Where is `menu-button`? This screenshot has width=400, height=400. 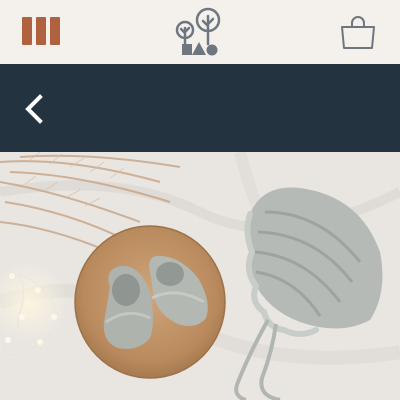 menu-button is located at coordinates (40, 32).